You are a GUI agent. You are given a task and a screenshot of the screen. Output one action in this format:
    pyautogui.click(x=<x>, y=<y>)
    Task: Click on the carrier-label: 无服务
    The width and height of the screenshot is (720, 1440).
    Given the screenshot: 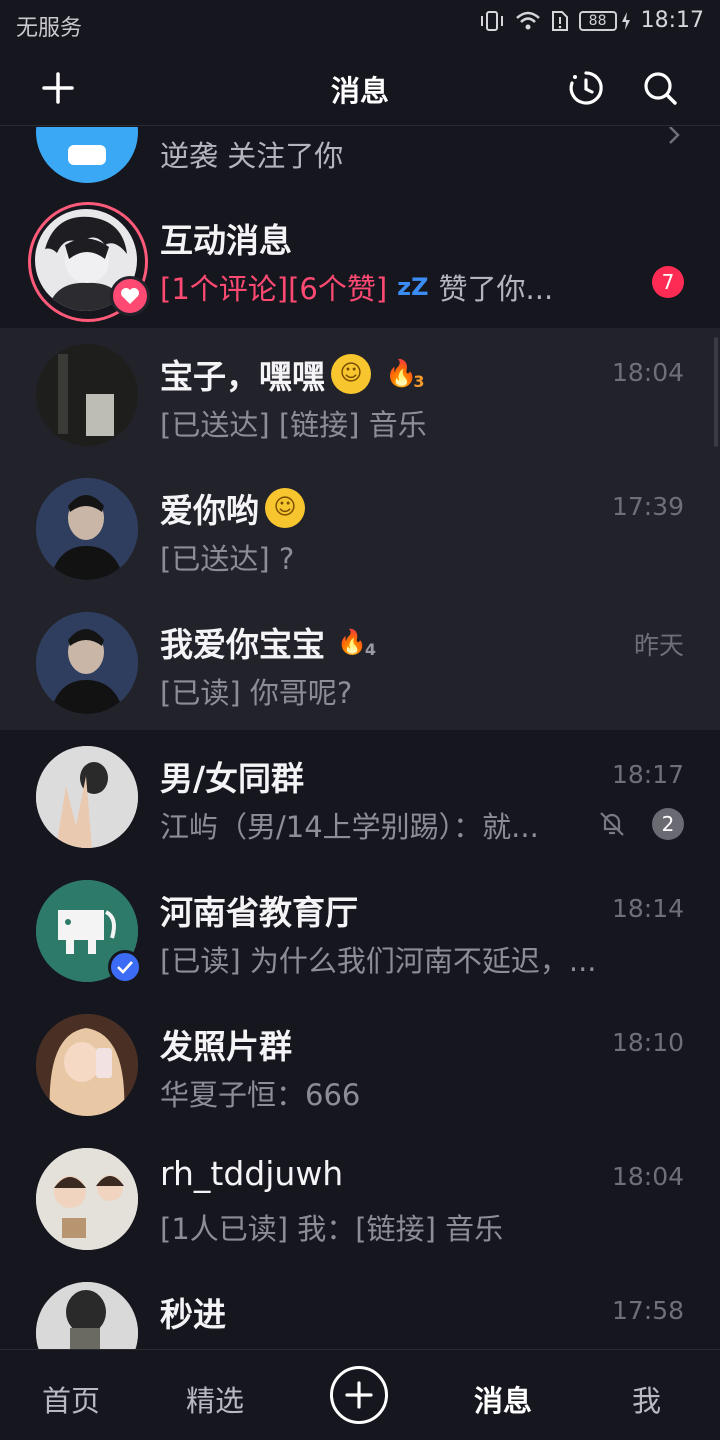 What is the action you would take?
    pyautogui.click(x=49, y=28)
    